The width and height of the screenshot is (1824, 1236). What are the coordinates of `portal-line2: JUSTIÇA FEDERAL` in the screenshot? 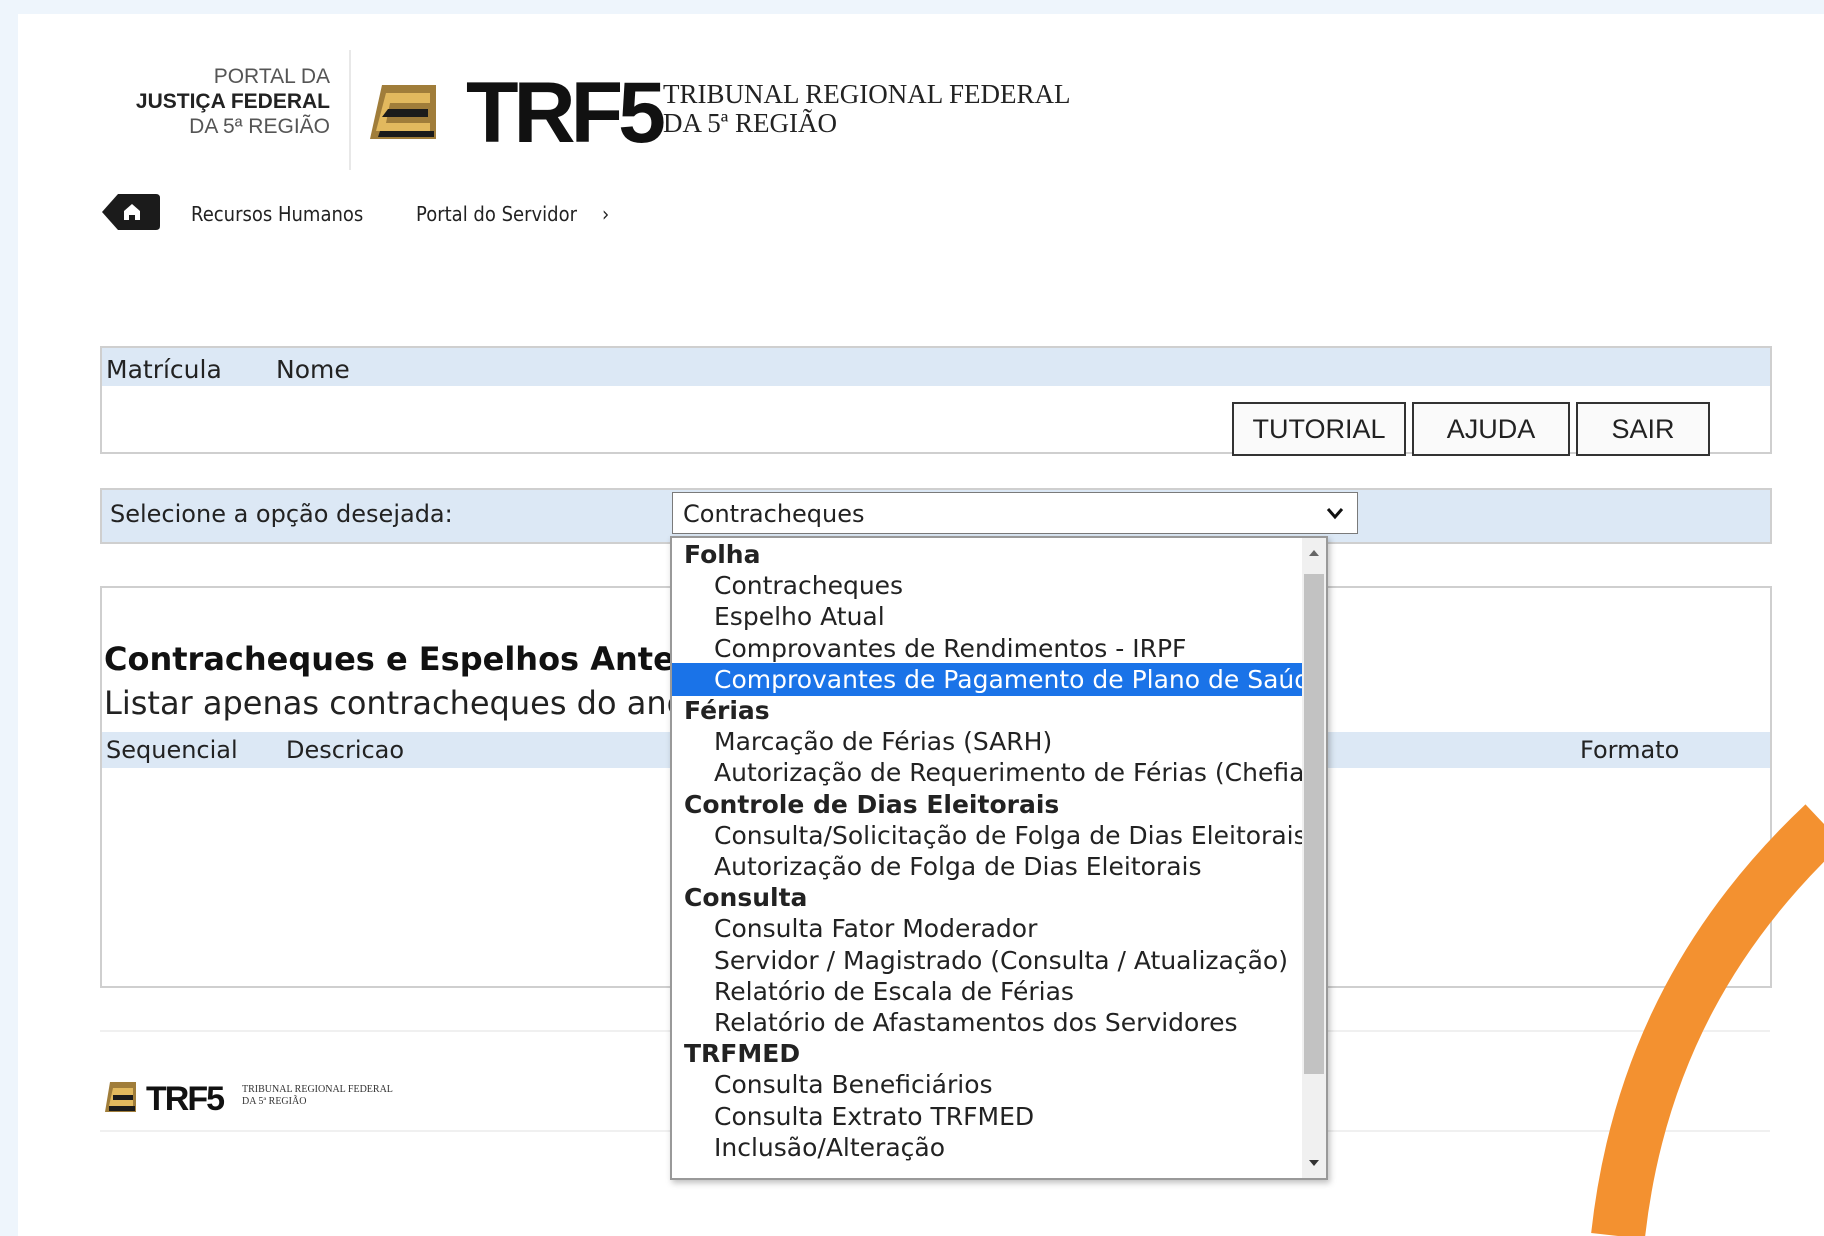 It's located at (232, 101).